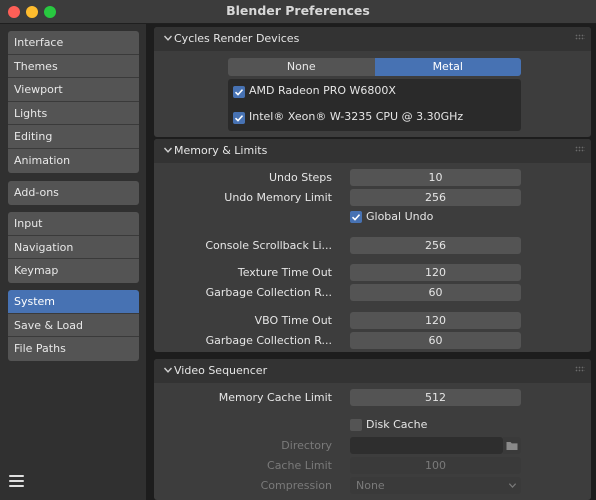  I want to click on texture-timeout-label: Texture Time Out, so click(284, 272).